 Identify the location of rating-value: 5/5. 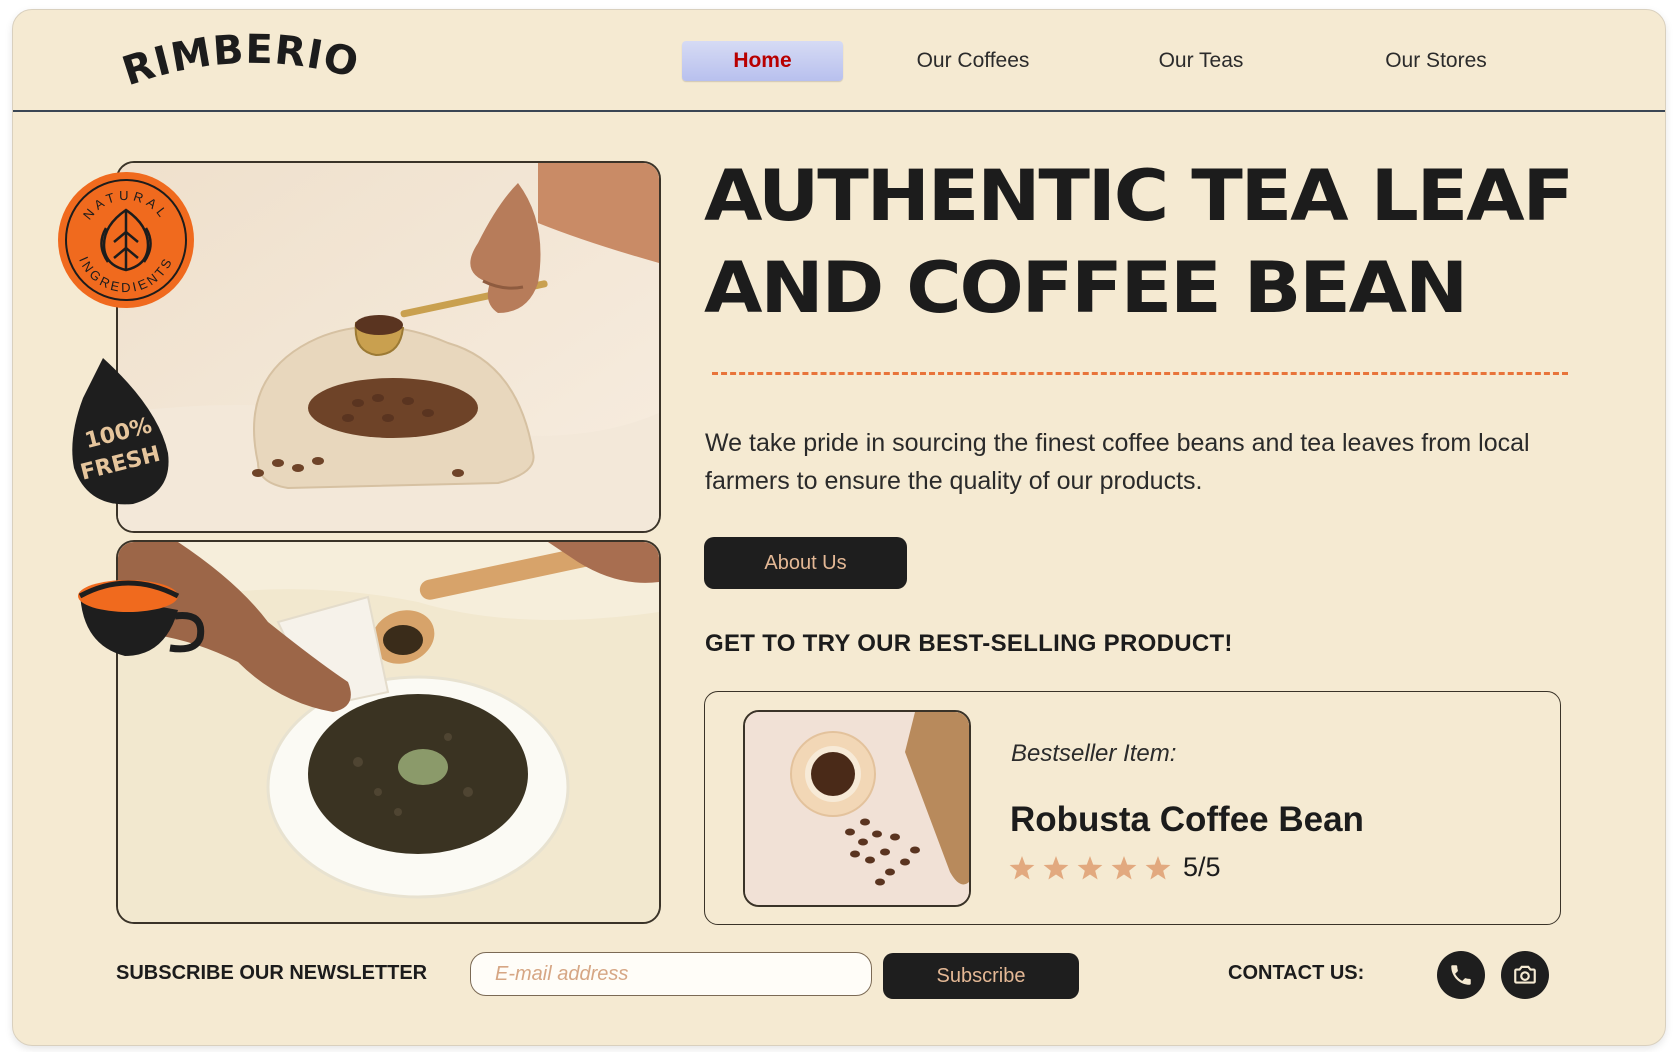
(1202, 867).